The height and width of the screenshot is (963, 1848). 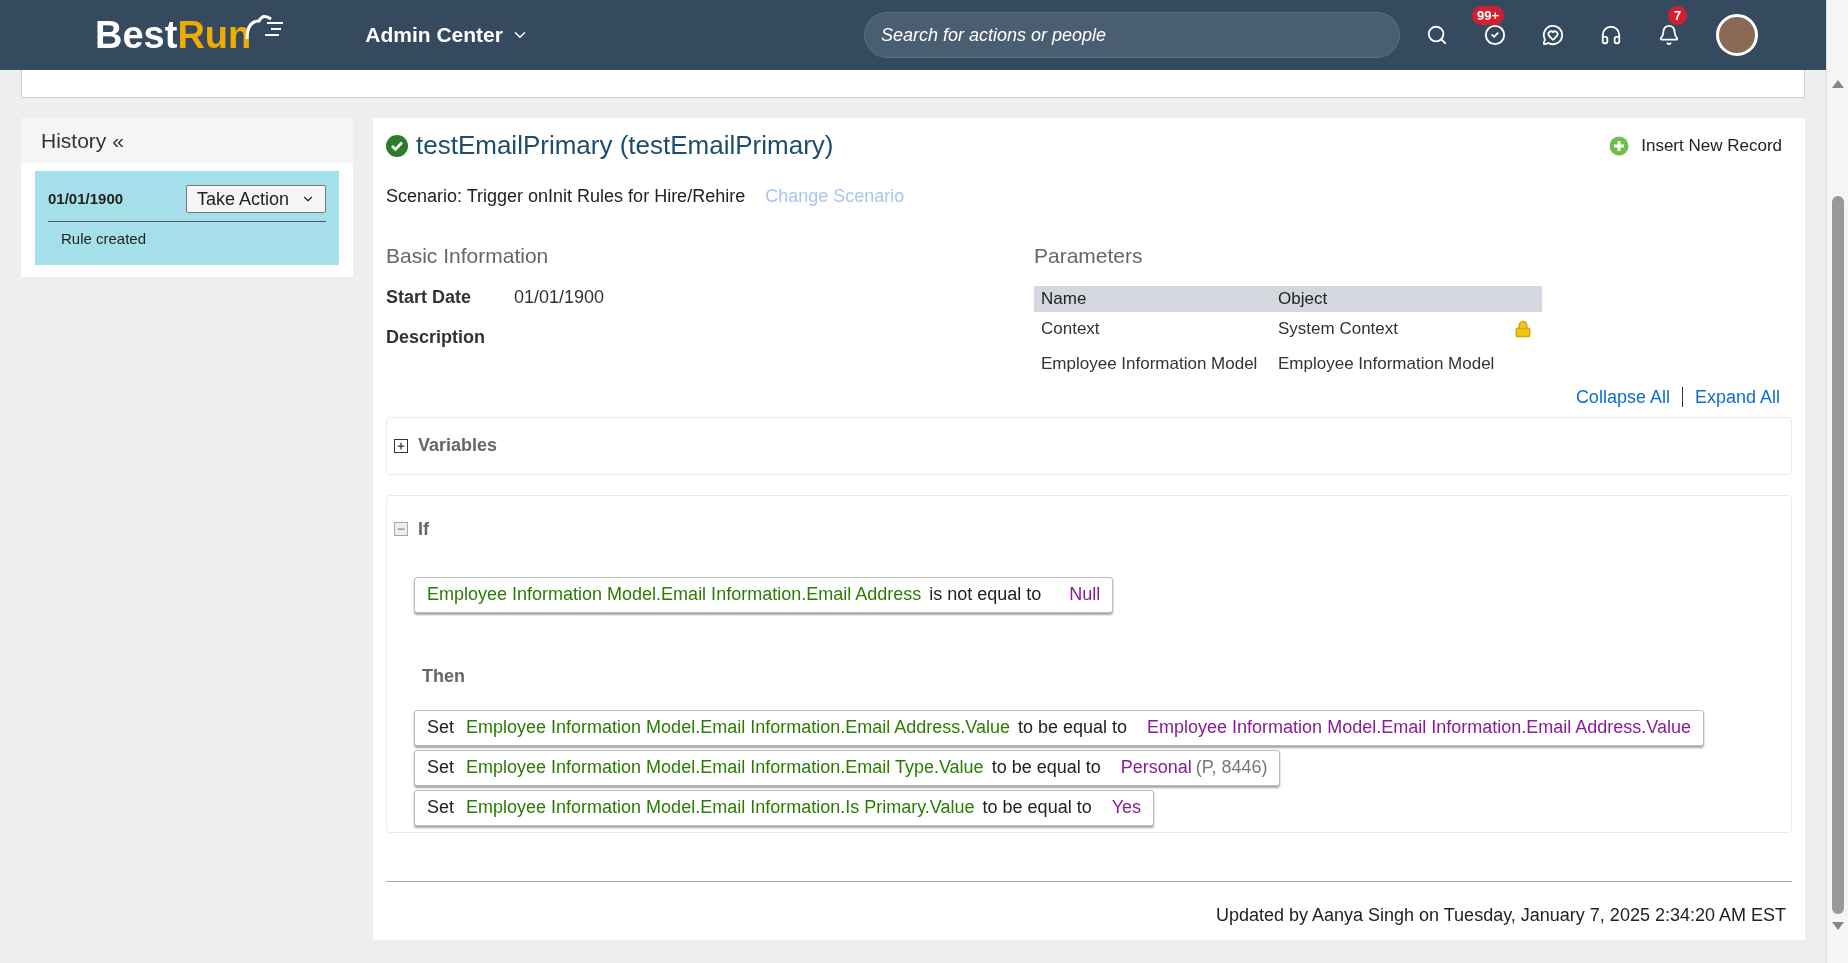 I want to click on headset-icon, so click(x=1610, y=35).